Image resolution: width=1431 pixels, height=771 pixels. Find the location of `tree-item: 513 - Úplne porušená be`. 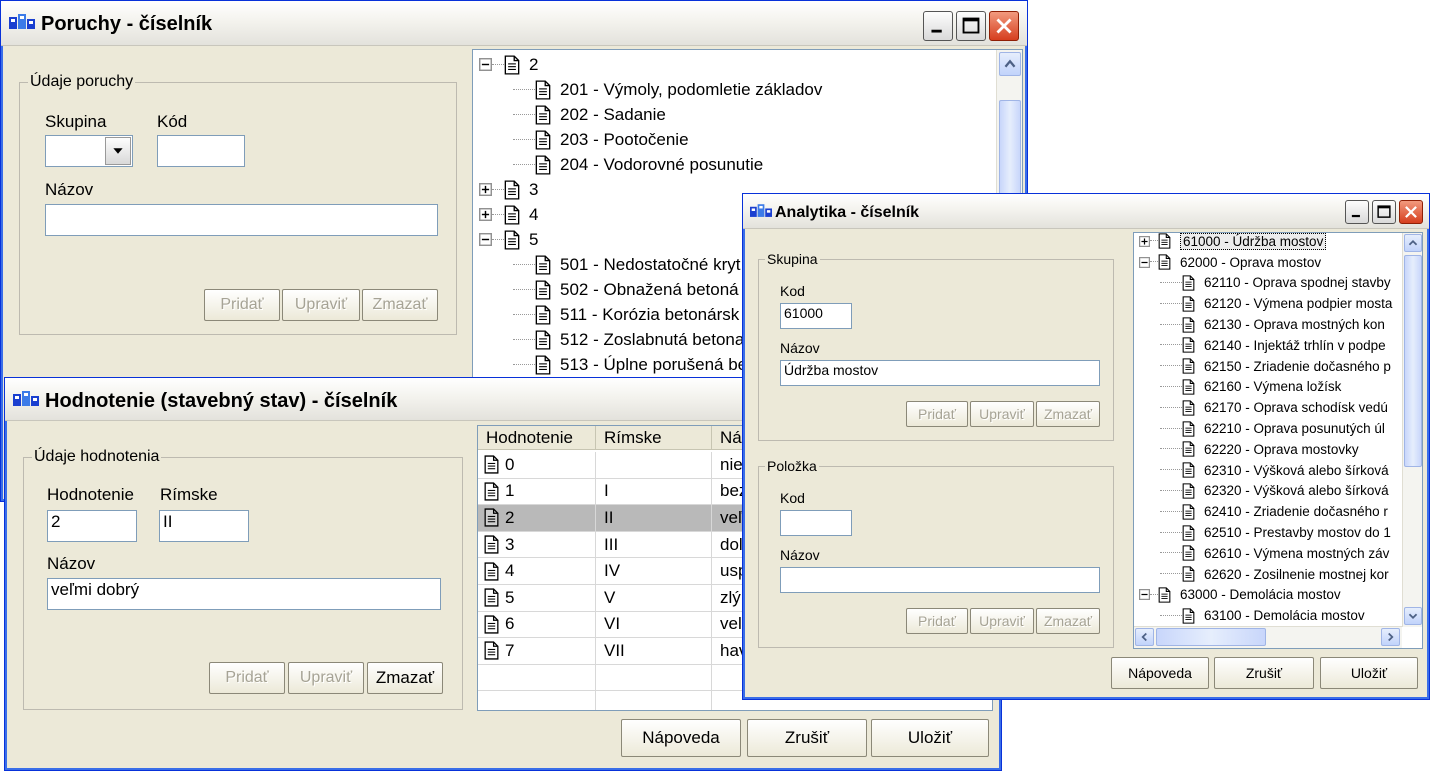

tree-item: 513 - Úplne porušená be is located at coordinates (630, 364).